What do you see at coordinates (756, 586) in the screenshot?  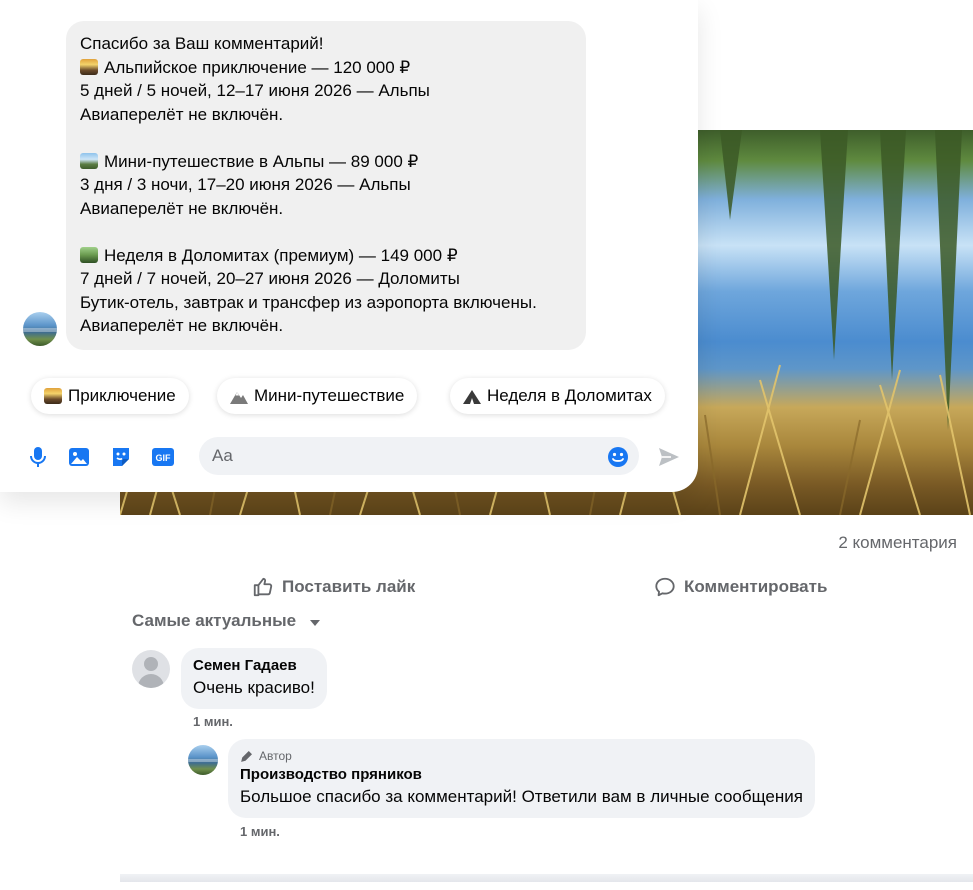 I see `comment-label: Комментировать` at bounding box center [756, 586].